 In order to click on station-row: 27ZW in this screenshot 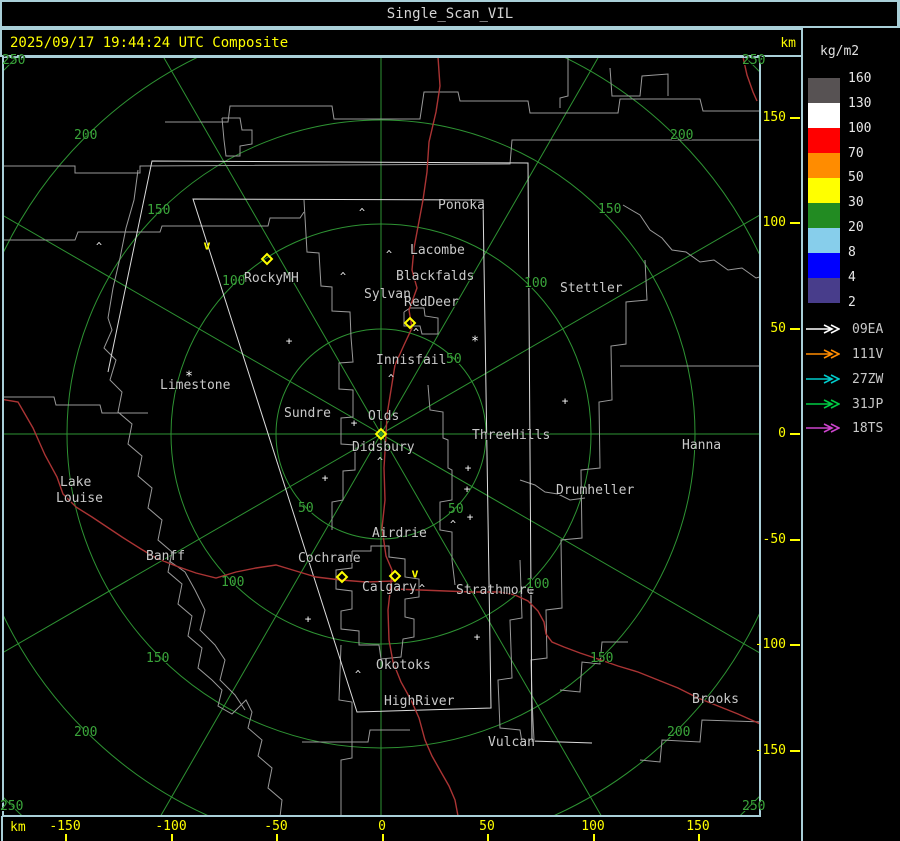, I will do `click(844, 379)`.